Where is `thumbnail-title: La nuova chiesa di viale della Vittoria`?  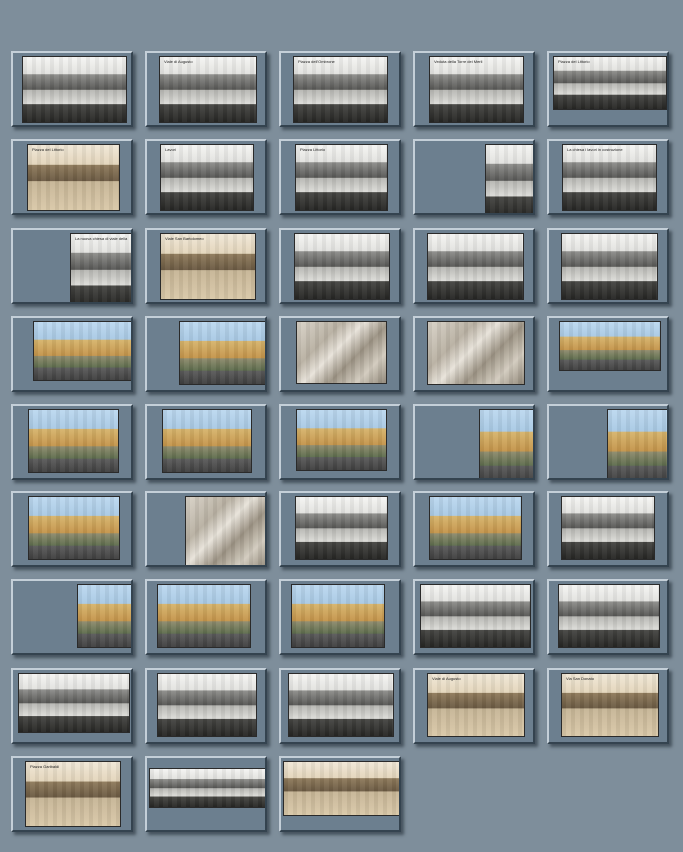 thumbnail-title: La nuova chiesa di viale della Vittoria is located at coordinates (101, 238).